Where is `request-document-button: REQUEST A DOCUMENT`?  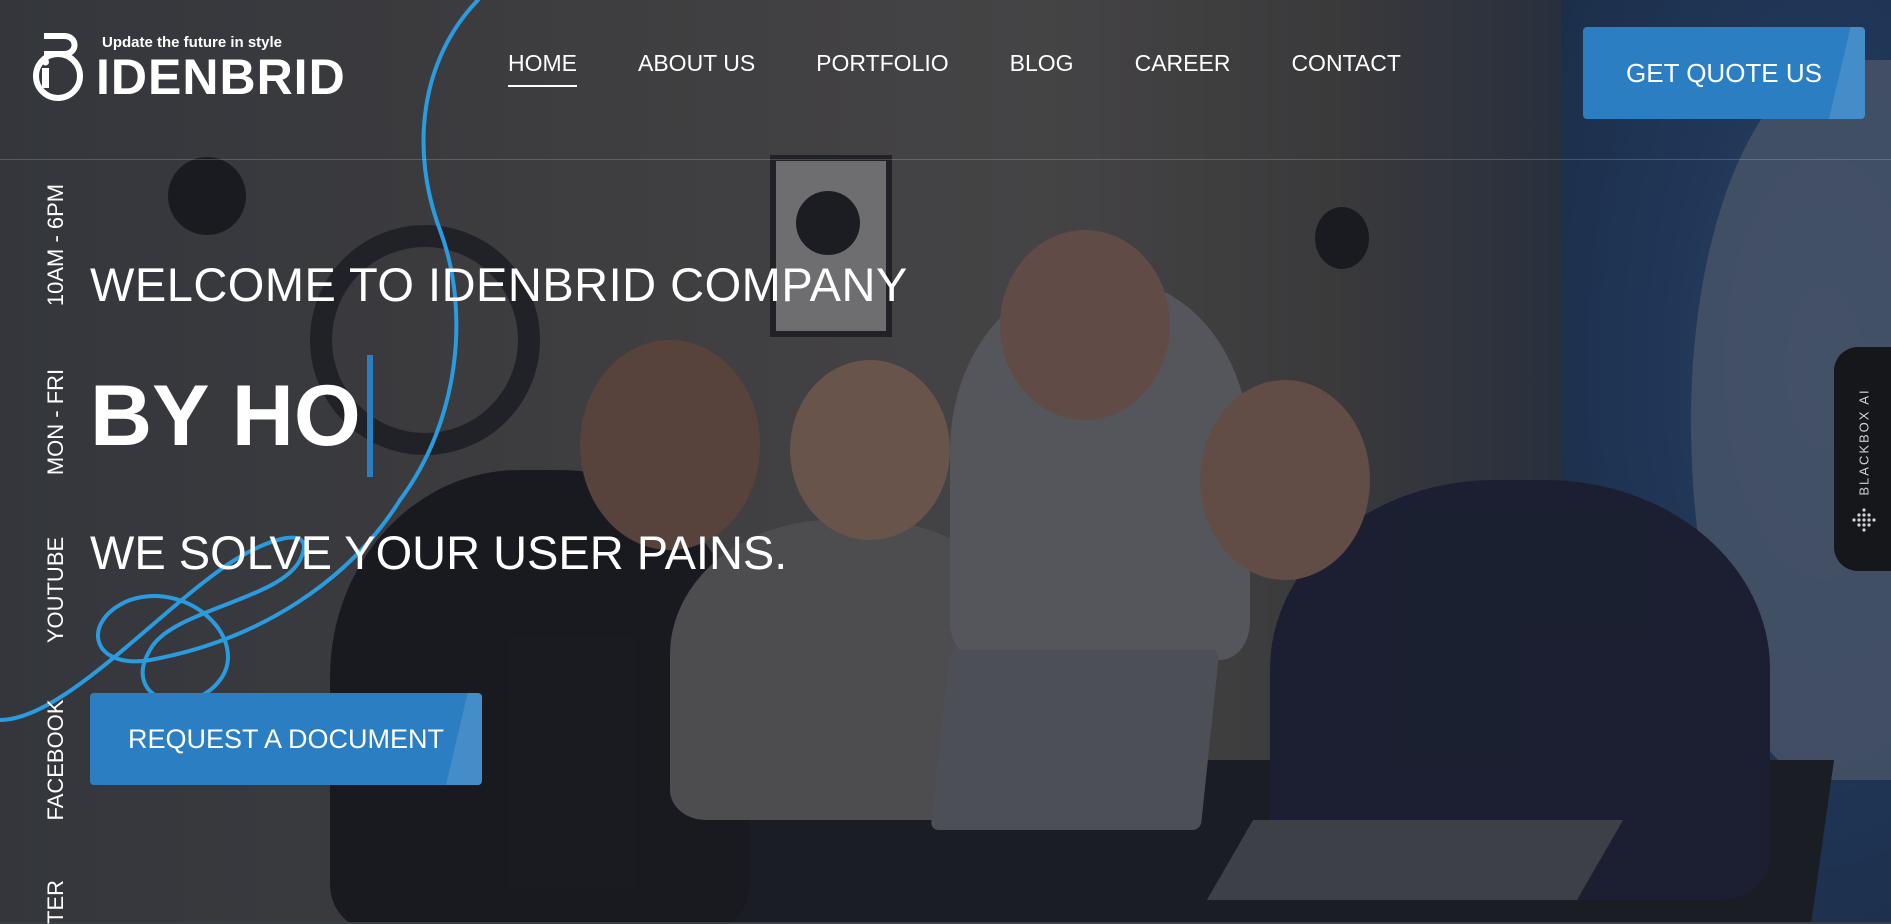 request-document-button: REQUEST A DOCUMENT is located at coordinates (286, 739).